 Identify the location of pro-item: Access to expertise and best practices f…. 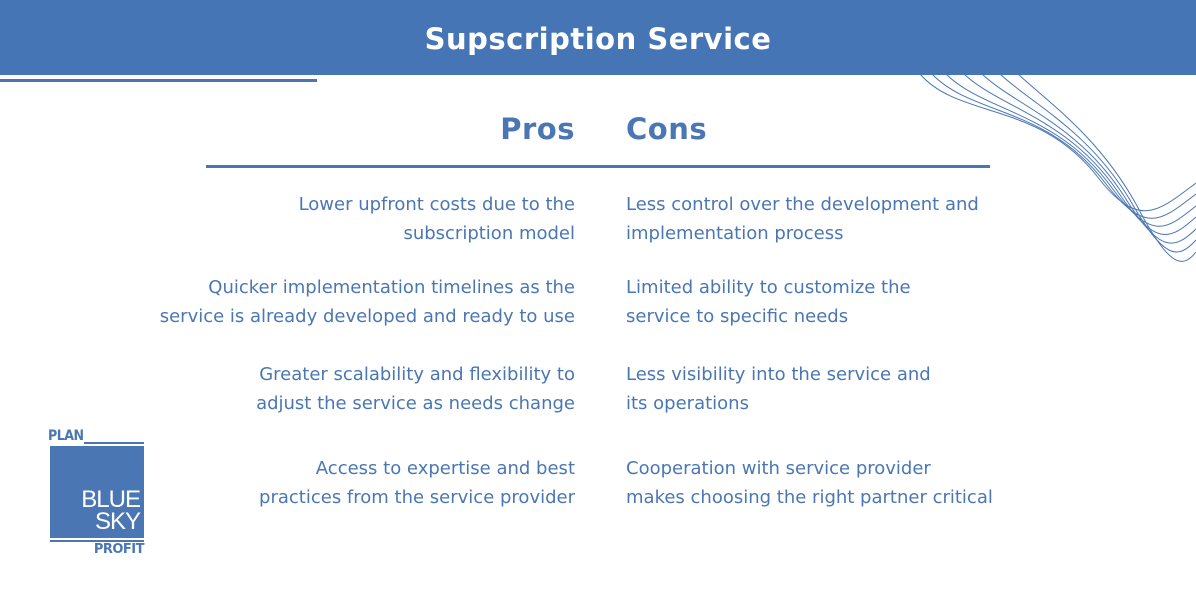
(417, 483).